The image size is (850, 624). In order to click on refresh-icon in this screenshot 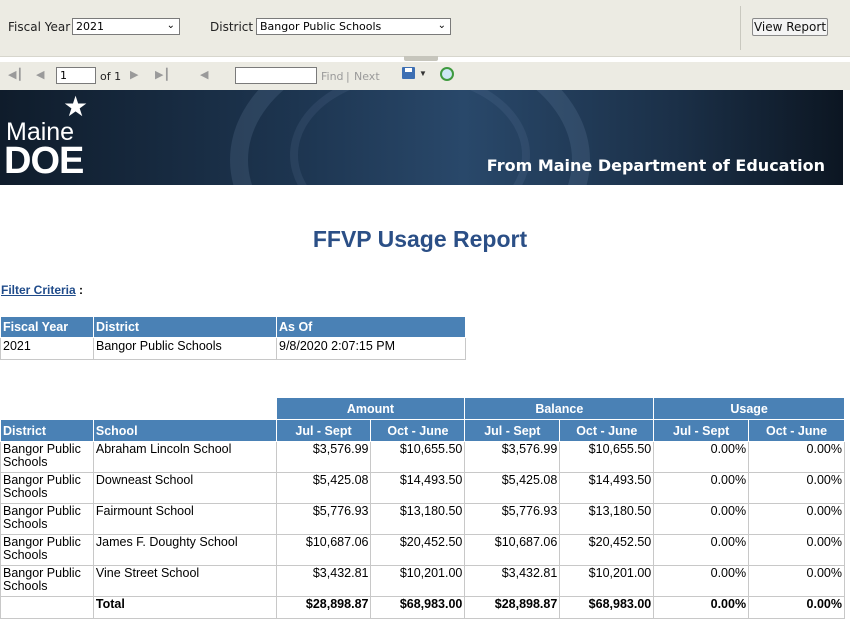, I will do `click(447, 74)`.